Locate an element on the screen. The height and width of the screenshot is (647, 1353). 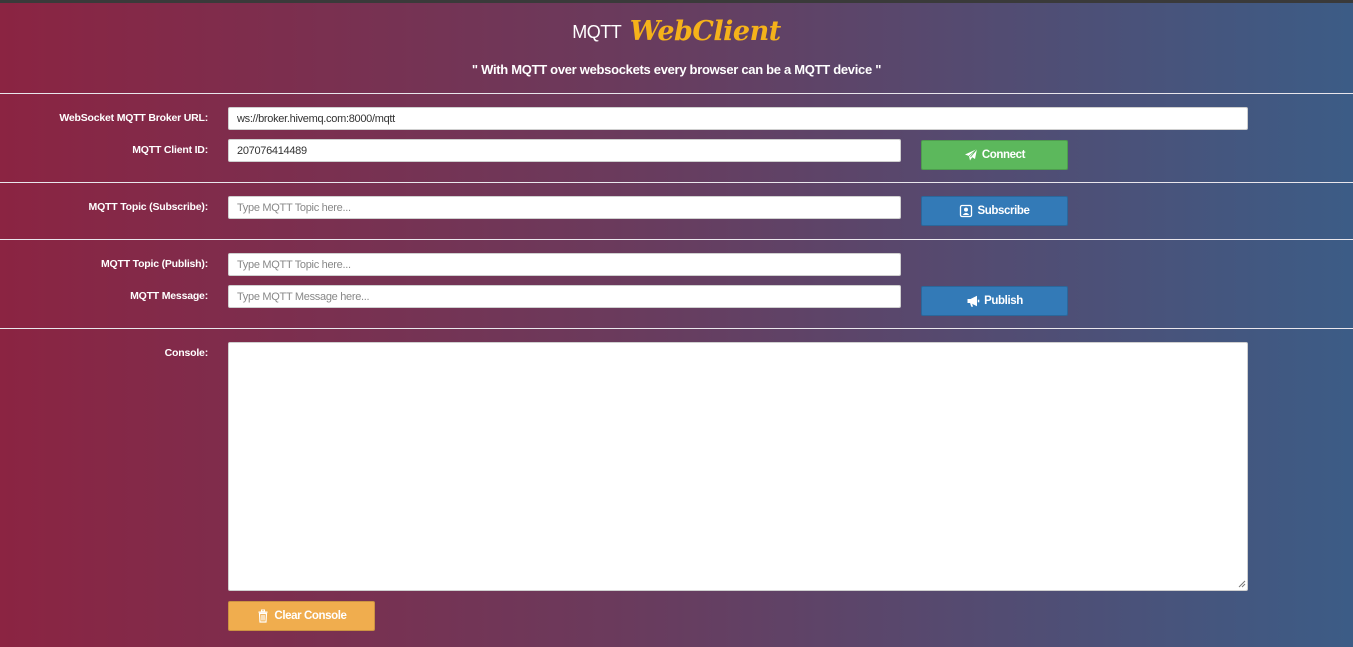
connect-button: Connect is located at coordinates (994, 155).